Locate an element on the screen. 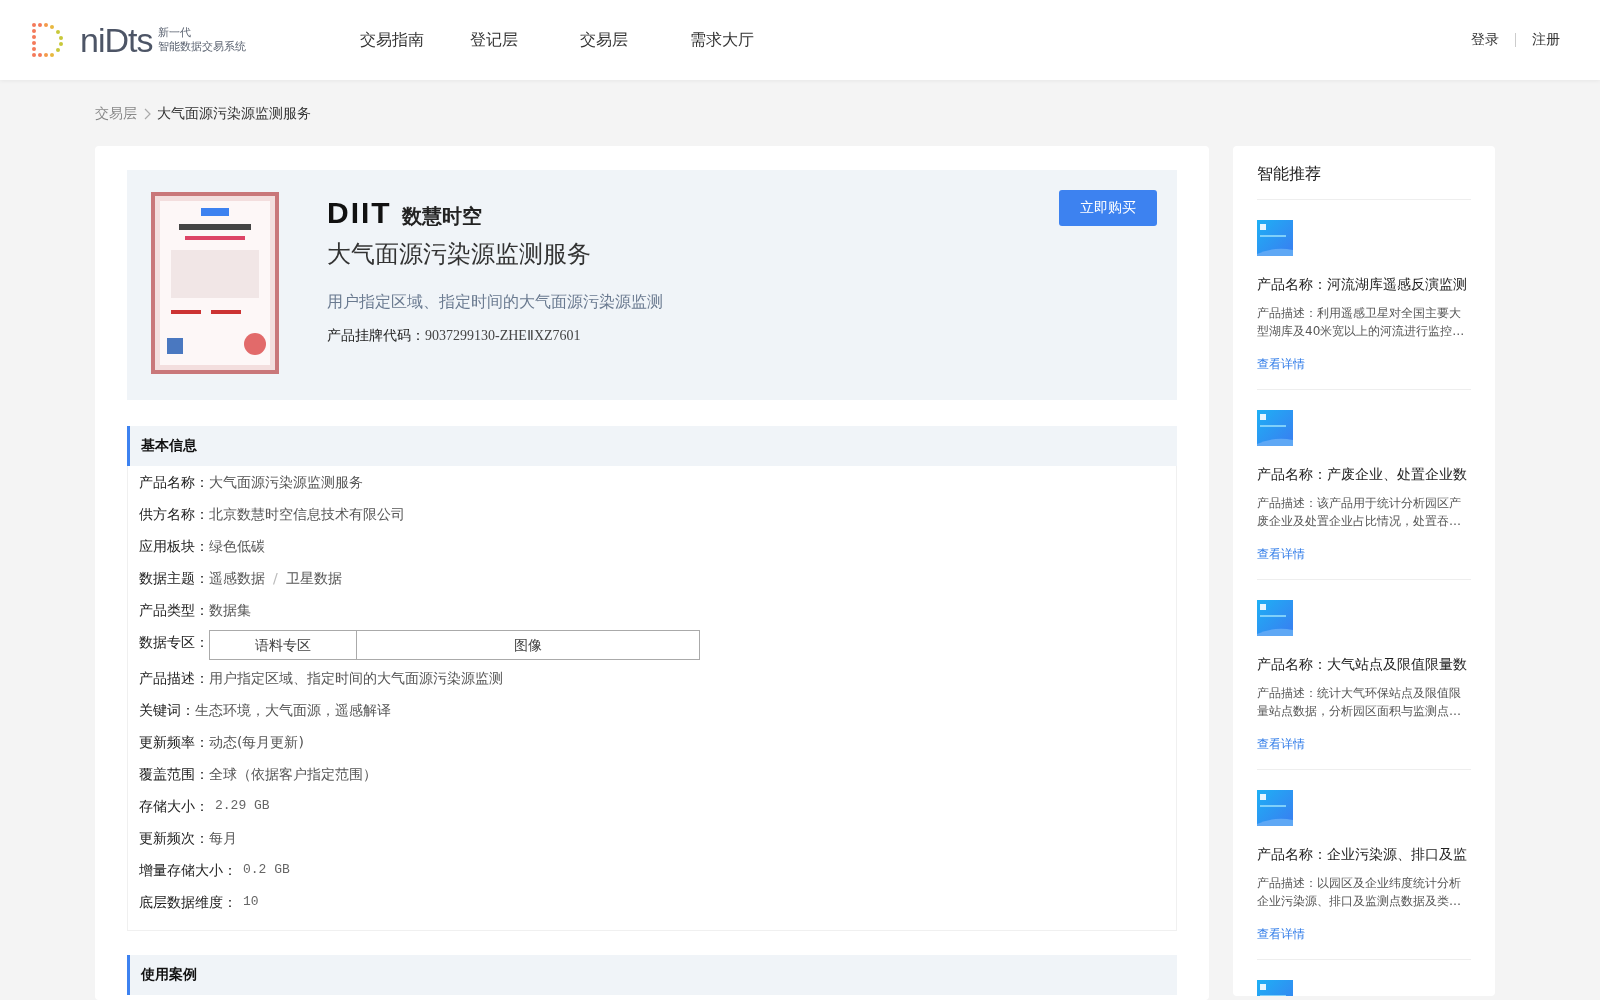  field-value: 全球（依据客户指定范围） is located at coordinates (293, 774).